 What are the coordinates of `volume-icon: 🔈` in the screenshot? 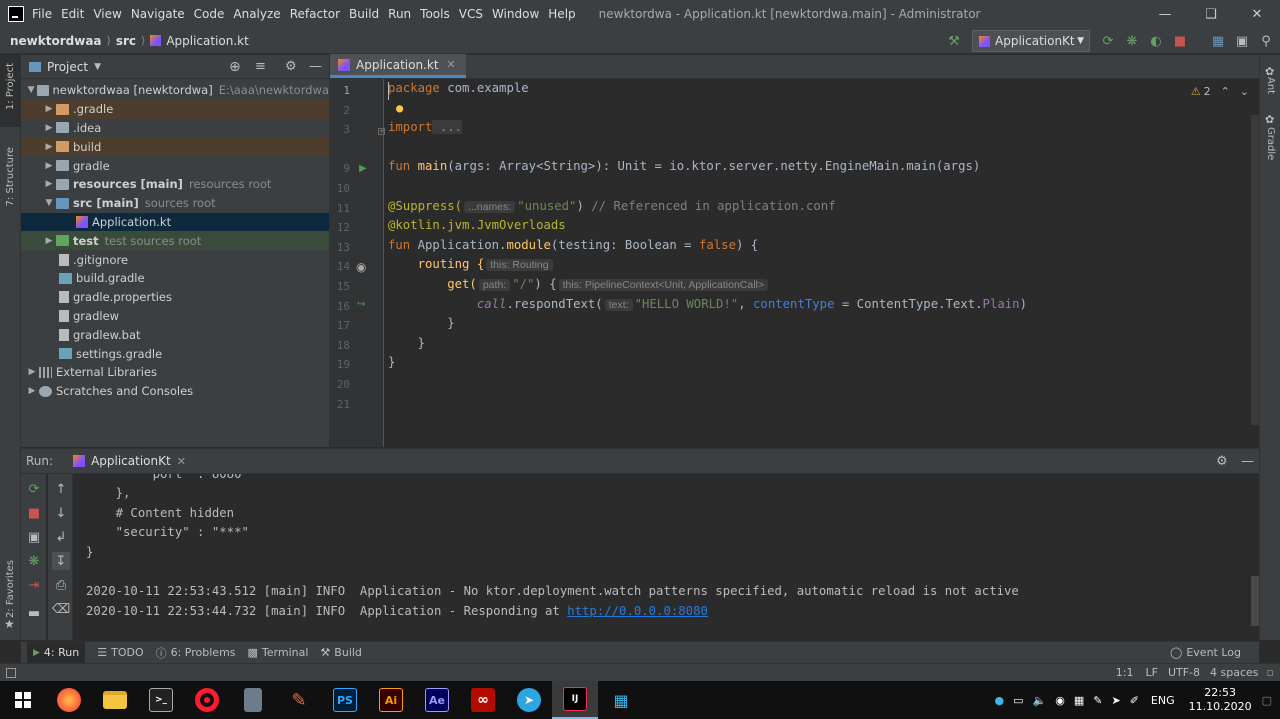 It's located at (1040, 700).